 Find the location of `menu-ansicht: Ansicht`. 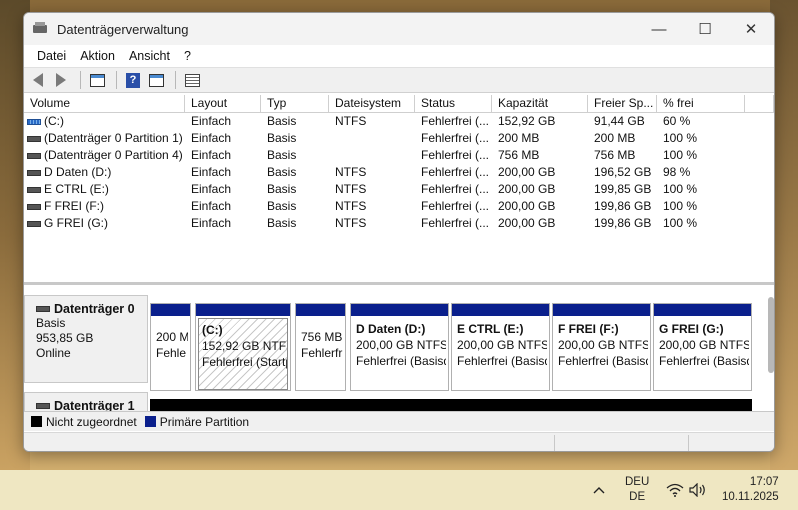

menu-ansicht: Ansicht is located at coordinates (149, 56).